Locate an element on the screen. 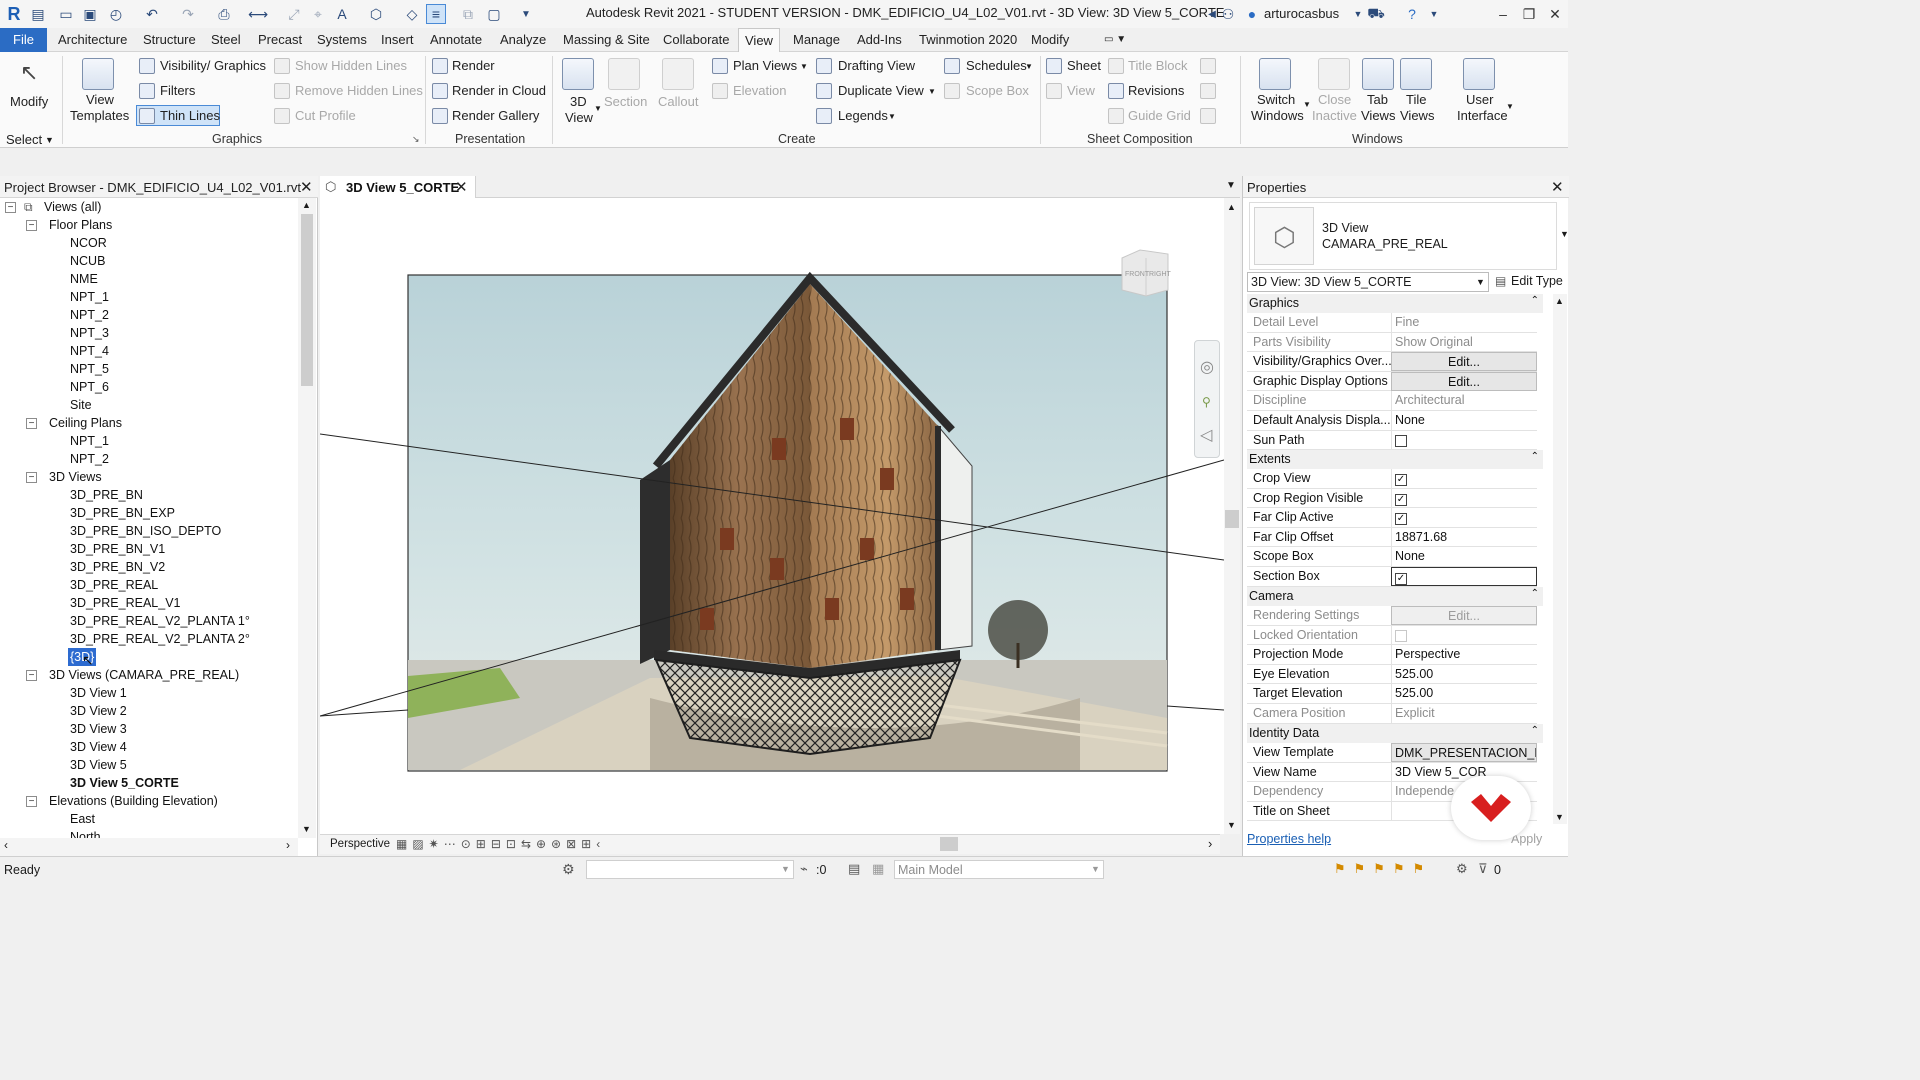 This screenshot has height=1080, width=1920. design-option-selector: Main Model ▼ is located at coordinates (999, 869).